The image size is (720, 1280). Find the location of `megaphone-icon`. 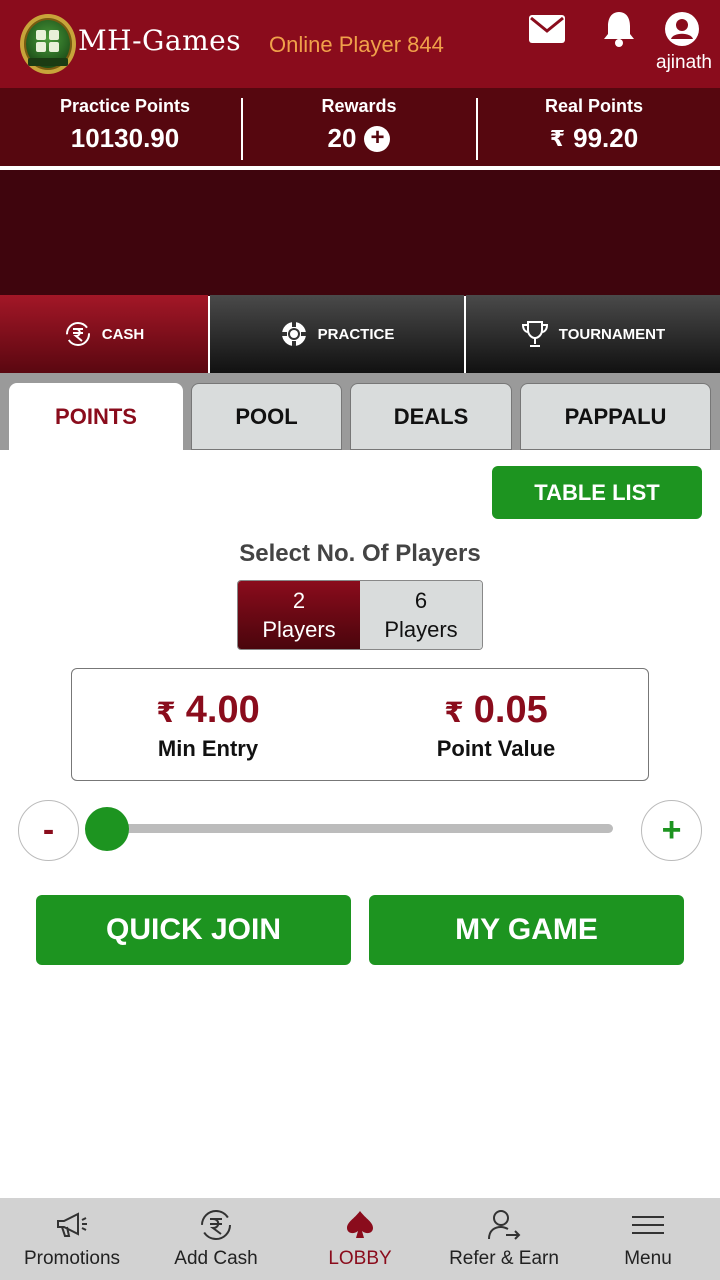

megaphone-icon is located at coordinates (72, 1225).